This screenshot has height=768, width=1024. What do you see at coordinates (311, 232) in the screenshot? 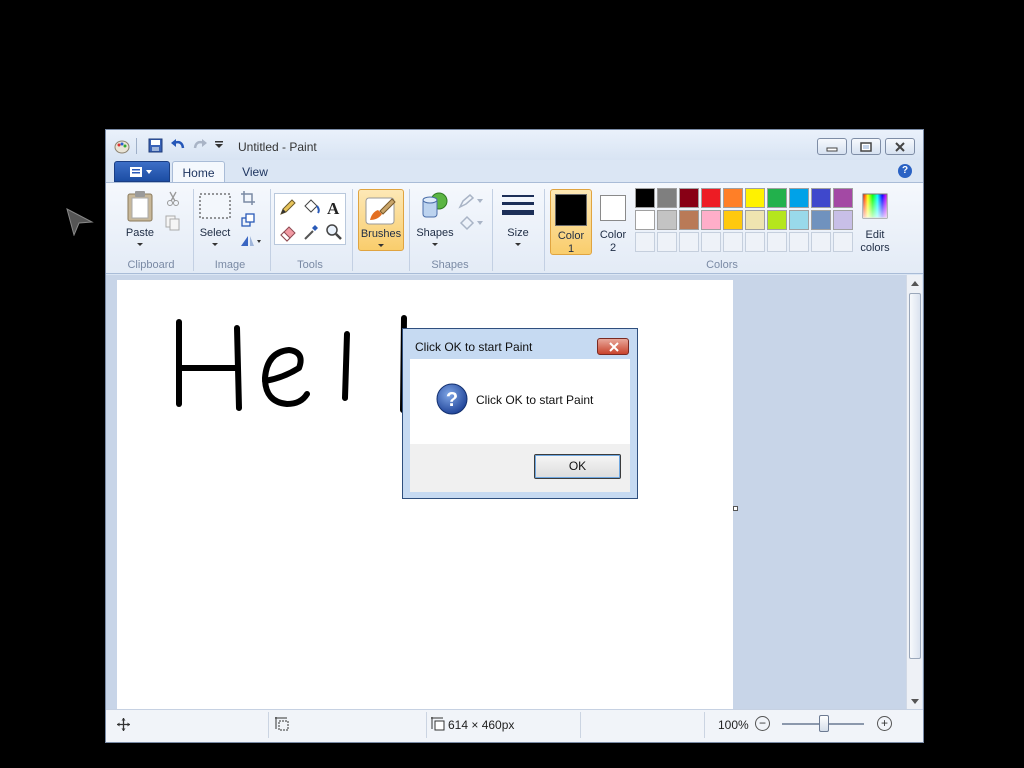
I see `color-picker-icon` at bounding box center [311, 232].